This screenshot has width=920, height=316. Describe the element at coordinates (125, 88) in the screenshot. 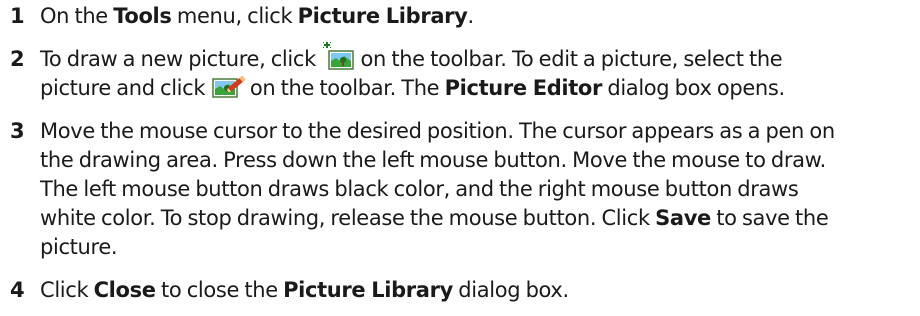

I see `text: picture and click` at that location.